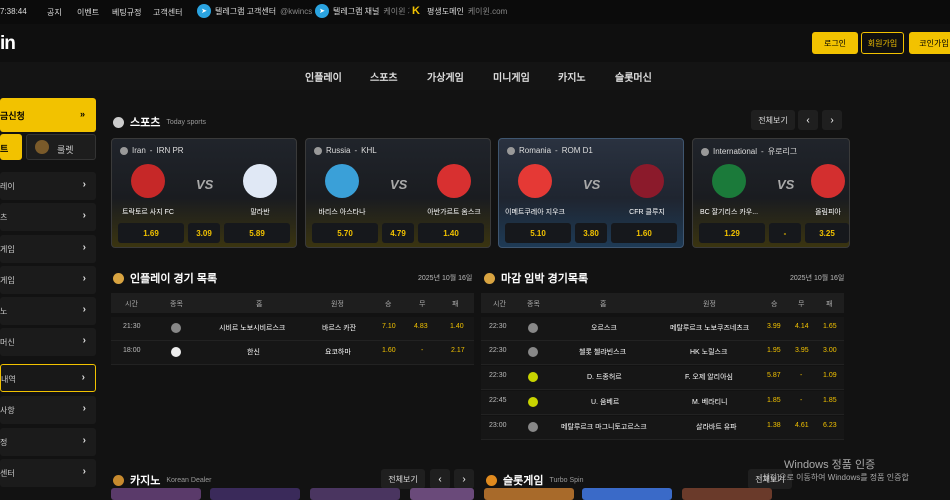  What do you see at coordinates (773, 120) in the screenshot?
I see `sports-view-all-button: 전체보기` at bounding box center [773, 120].